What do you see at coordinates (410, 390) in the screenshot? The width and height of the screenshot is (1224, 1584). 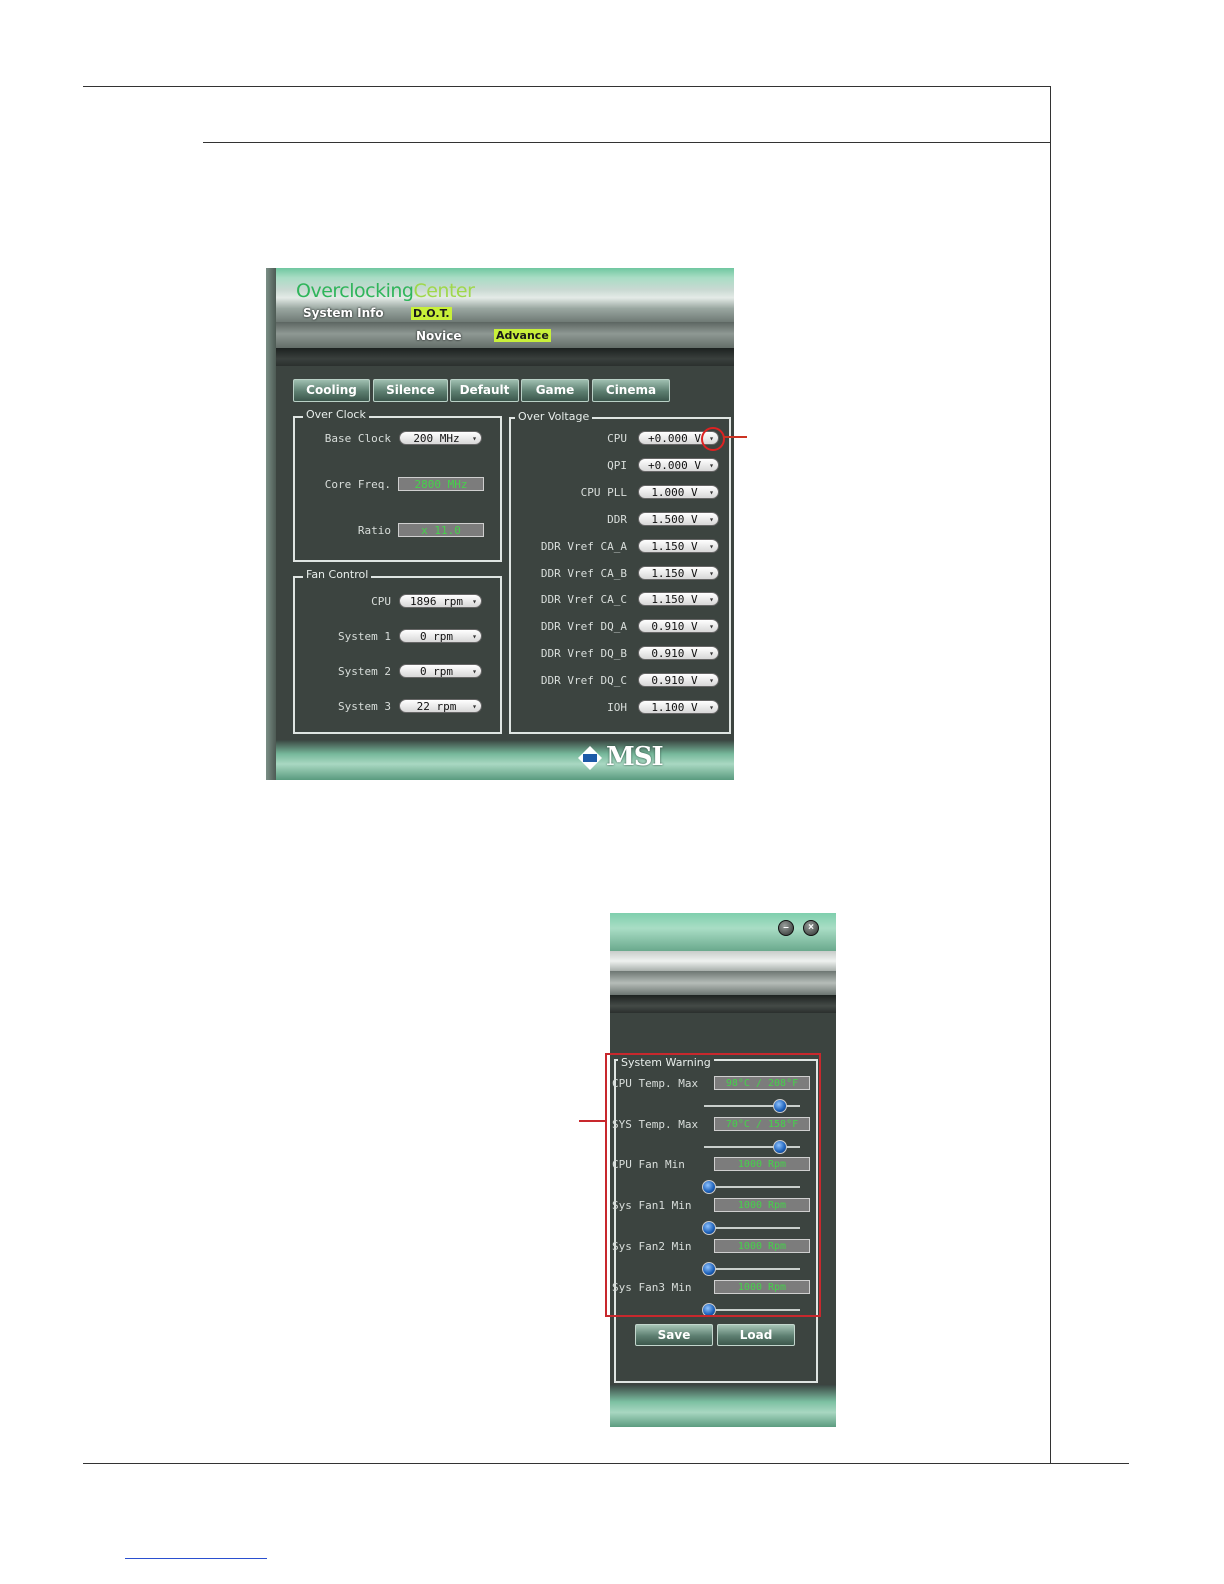 I see `preset-silence-button: Silence` at bounding box center [410, 390].